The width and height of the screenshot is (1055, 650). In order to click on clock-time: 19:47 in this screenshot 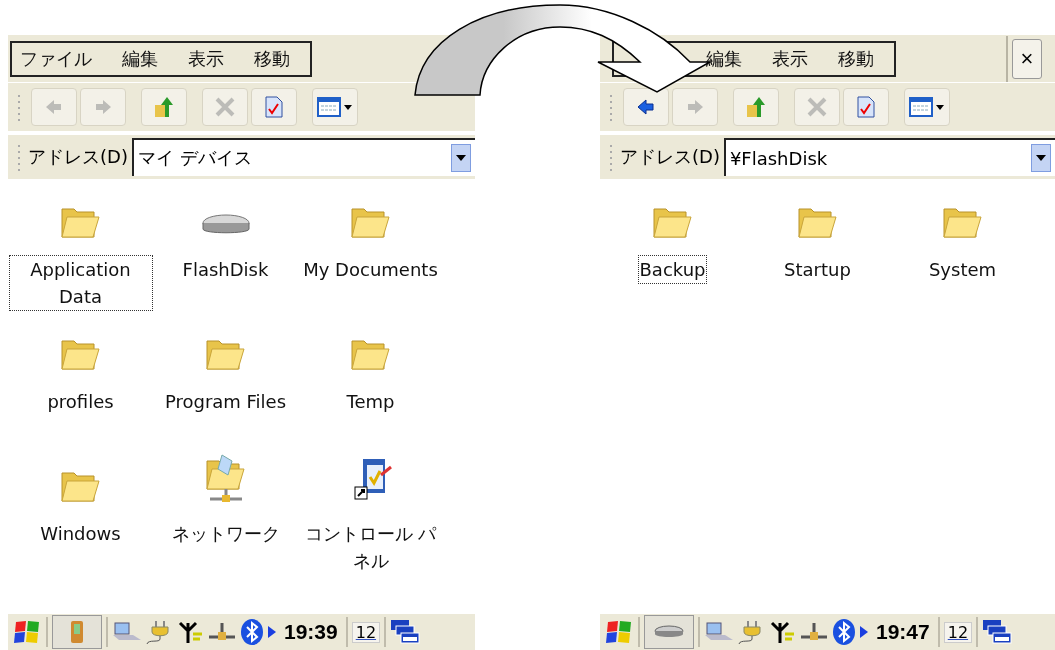, I will do `click(903, 632)`.